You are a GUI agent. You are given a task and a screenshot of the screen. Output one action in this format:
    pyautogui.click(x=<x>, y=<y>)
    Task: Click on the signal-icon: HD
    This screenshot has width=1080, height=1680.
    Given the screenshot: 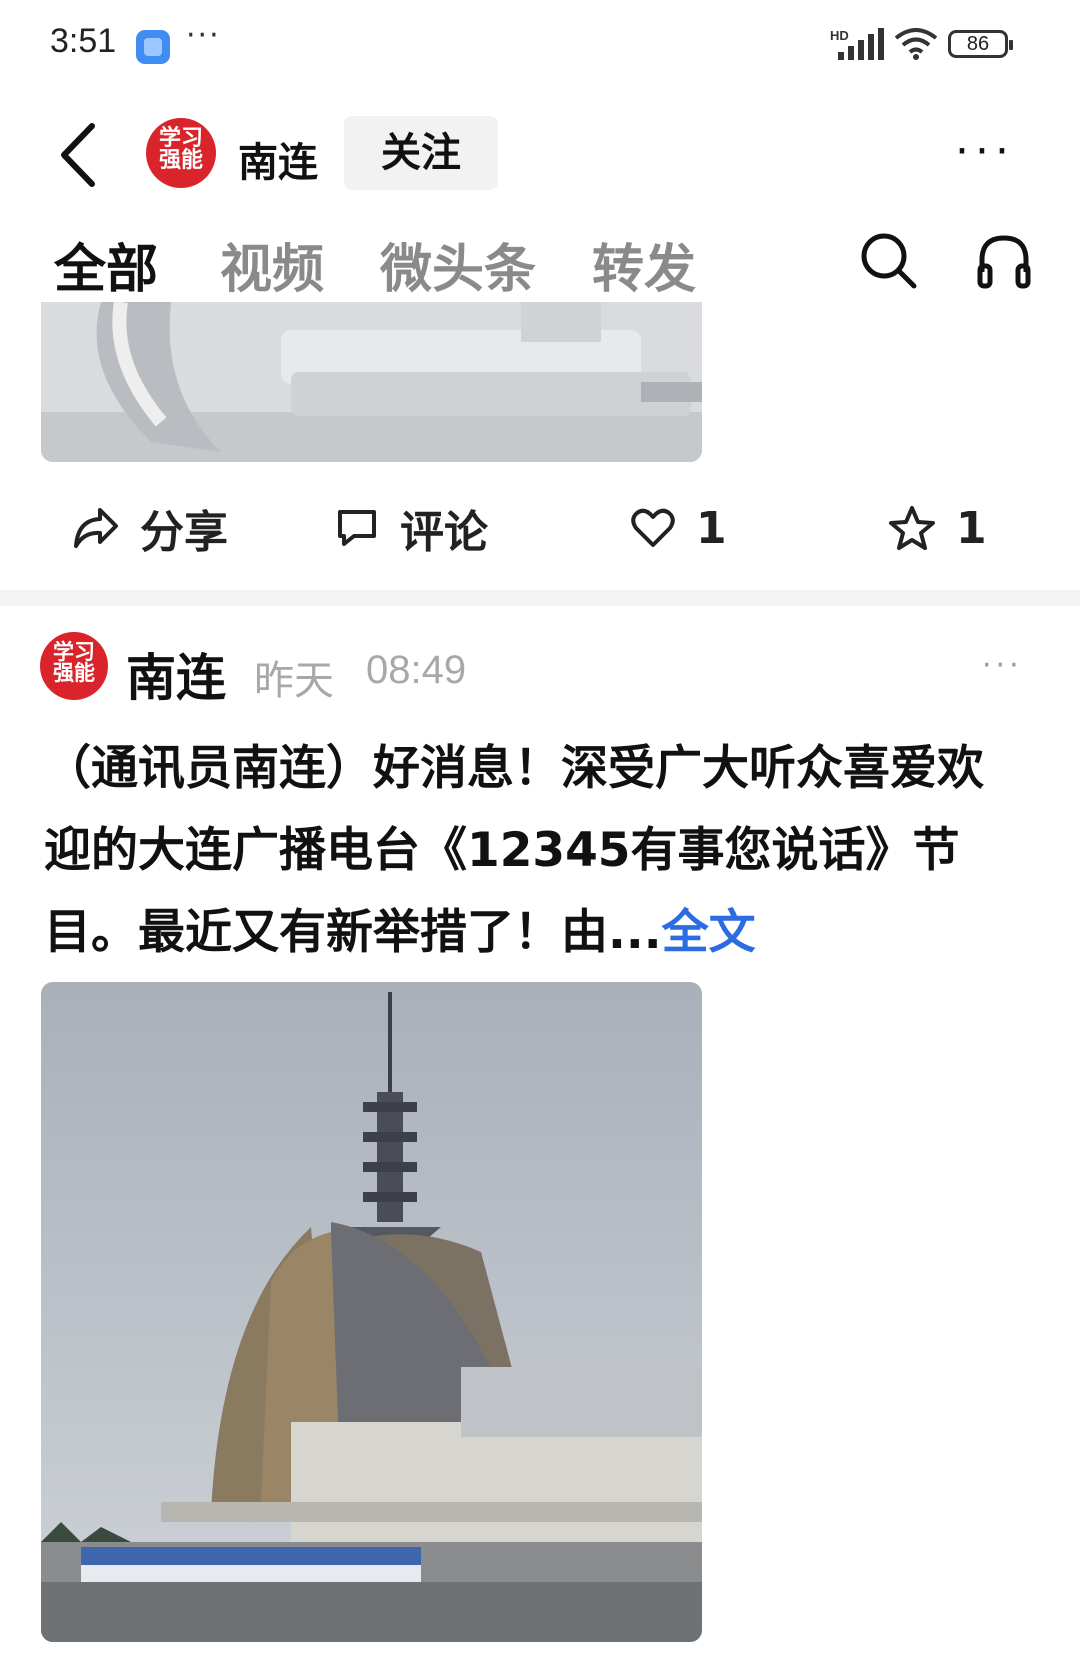 What is the action you would take?
    pyautogui.click(x=857, y=44)
    